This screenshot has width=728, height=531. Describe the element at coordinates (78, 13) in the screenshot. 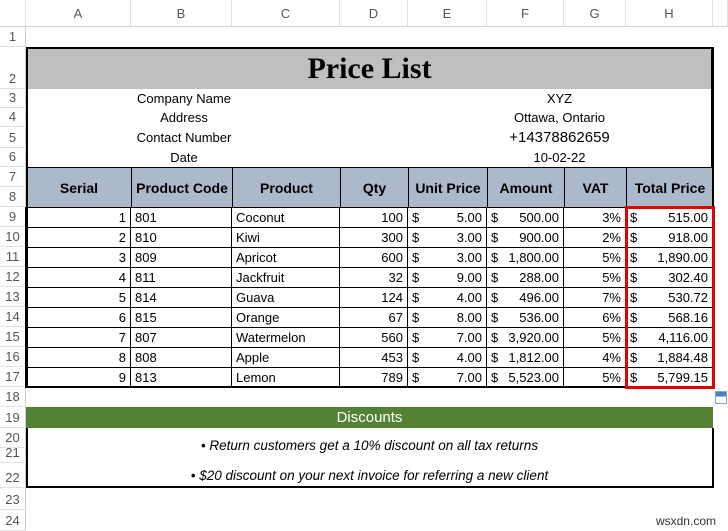

I see `column-header-A: A` at that location.